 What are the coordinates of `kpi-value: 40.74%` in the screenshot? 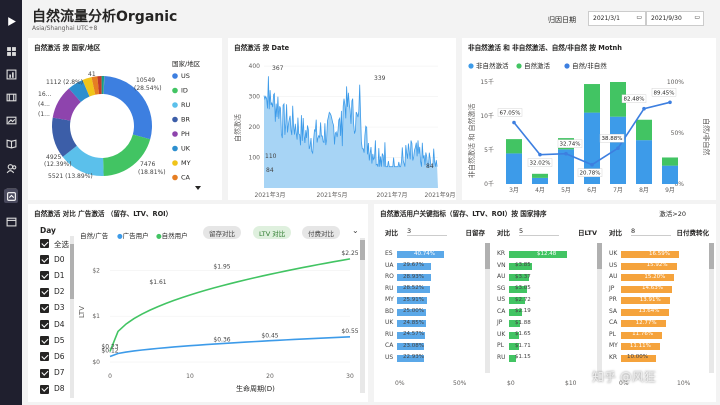 It's located at (424, 254).